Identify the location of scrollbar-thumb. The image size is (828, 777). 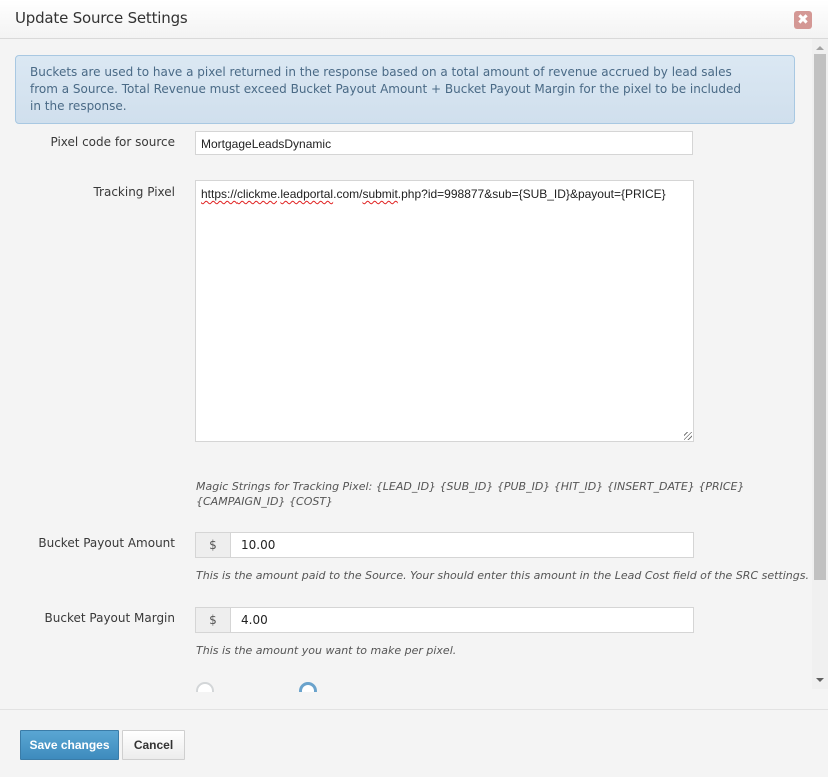
(820, 317).